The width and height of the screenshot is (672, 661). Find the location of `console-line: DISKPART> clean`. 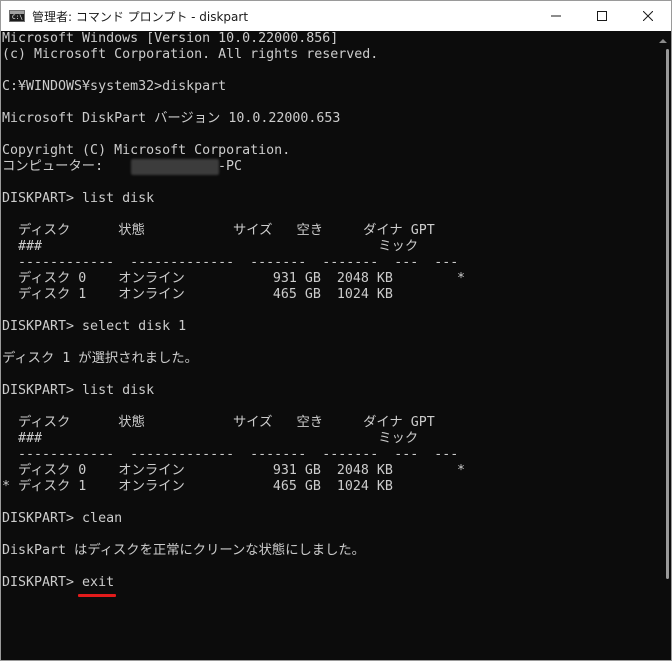

console-line: DISKPART> clean is located at coordinates (62, 518).